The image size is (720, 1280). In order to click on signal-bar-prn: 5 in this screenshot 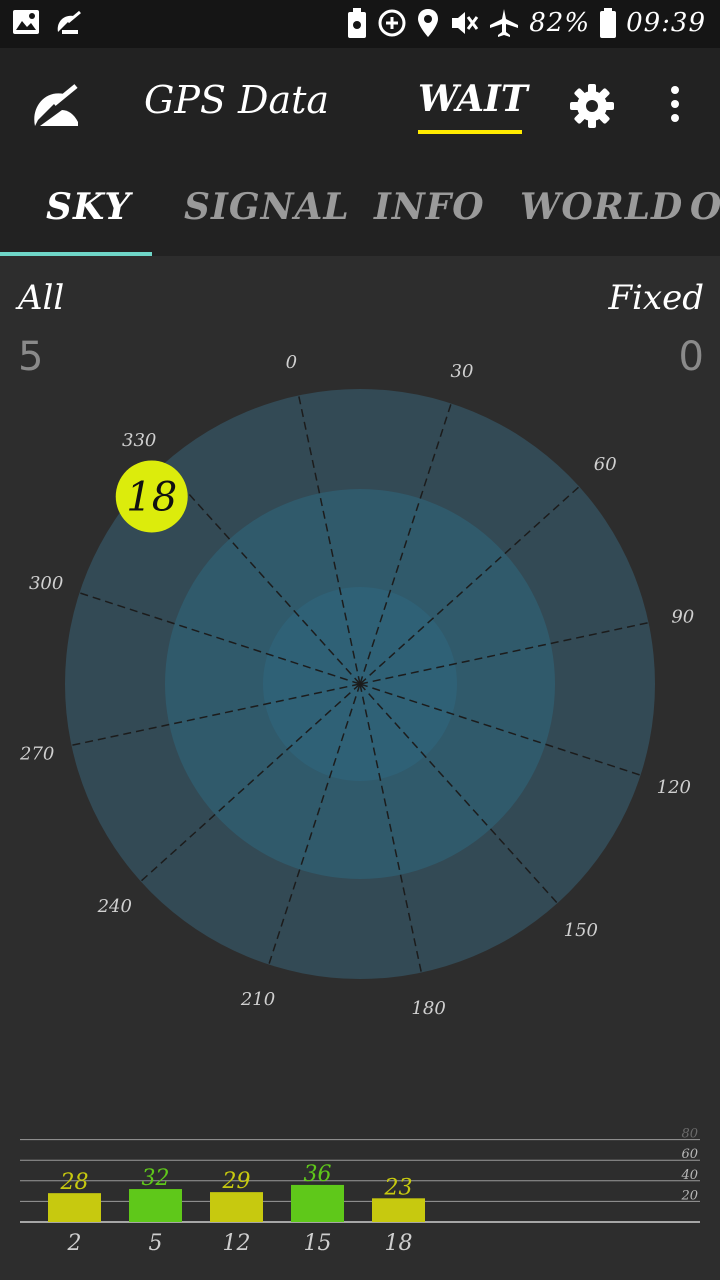, I will do `click(156, 1243)`.